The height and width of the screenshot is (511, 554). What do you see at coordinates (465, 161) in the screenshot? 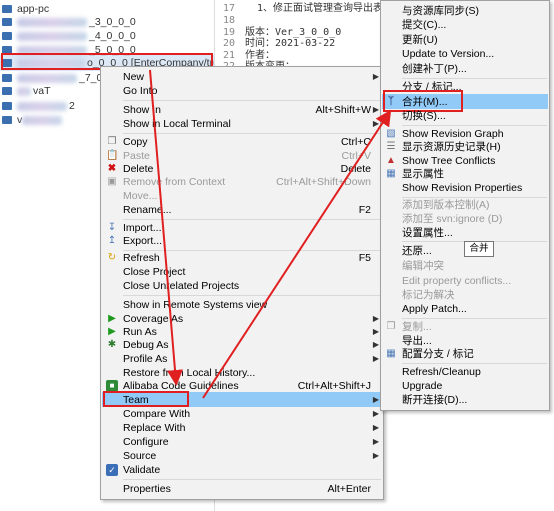
I see `submenu-item-tree-conflicts: ▲ Show Tree Conflicts` at bounding box center [465, 161].